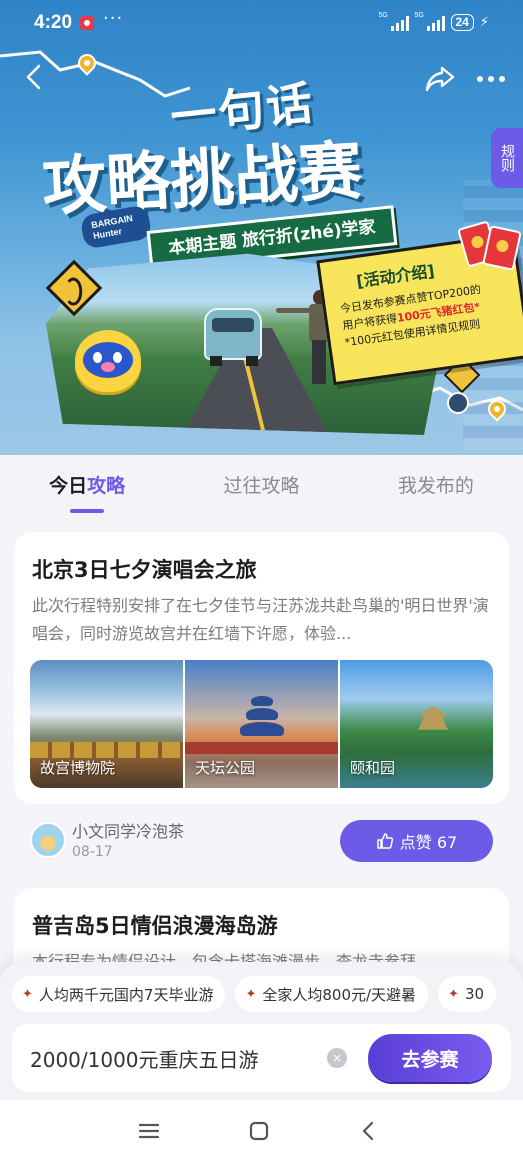 This screenshot has width=523, height=1161. I want to click on stamp-icon, so click(458, 403).